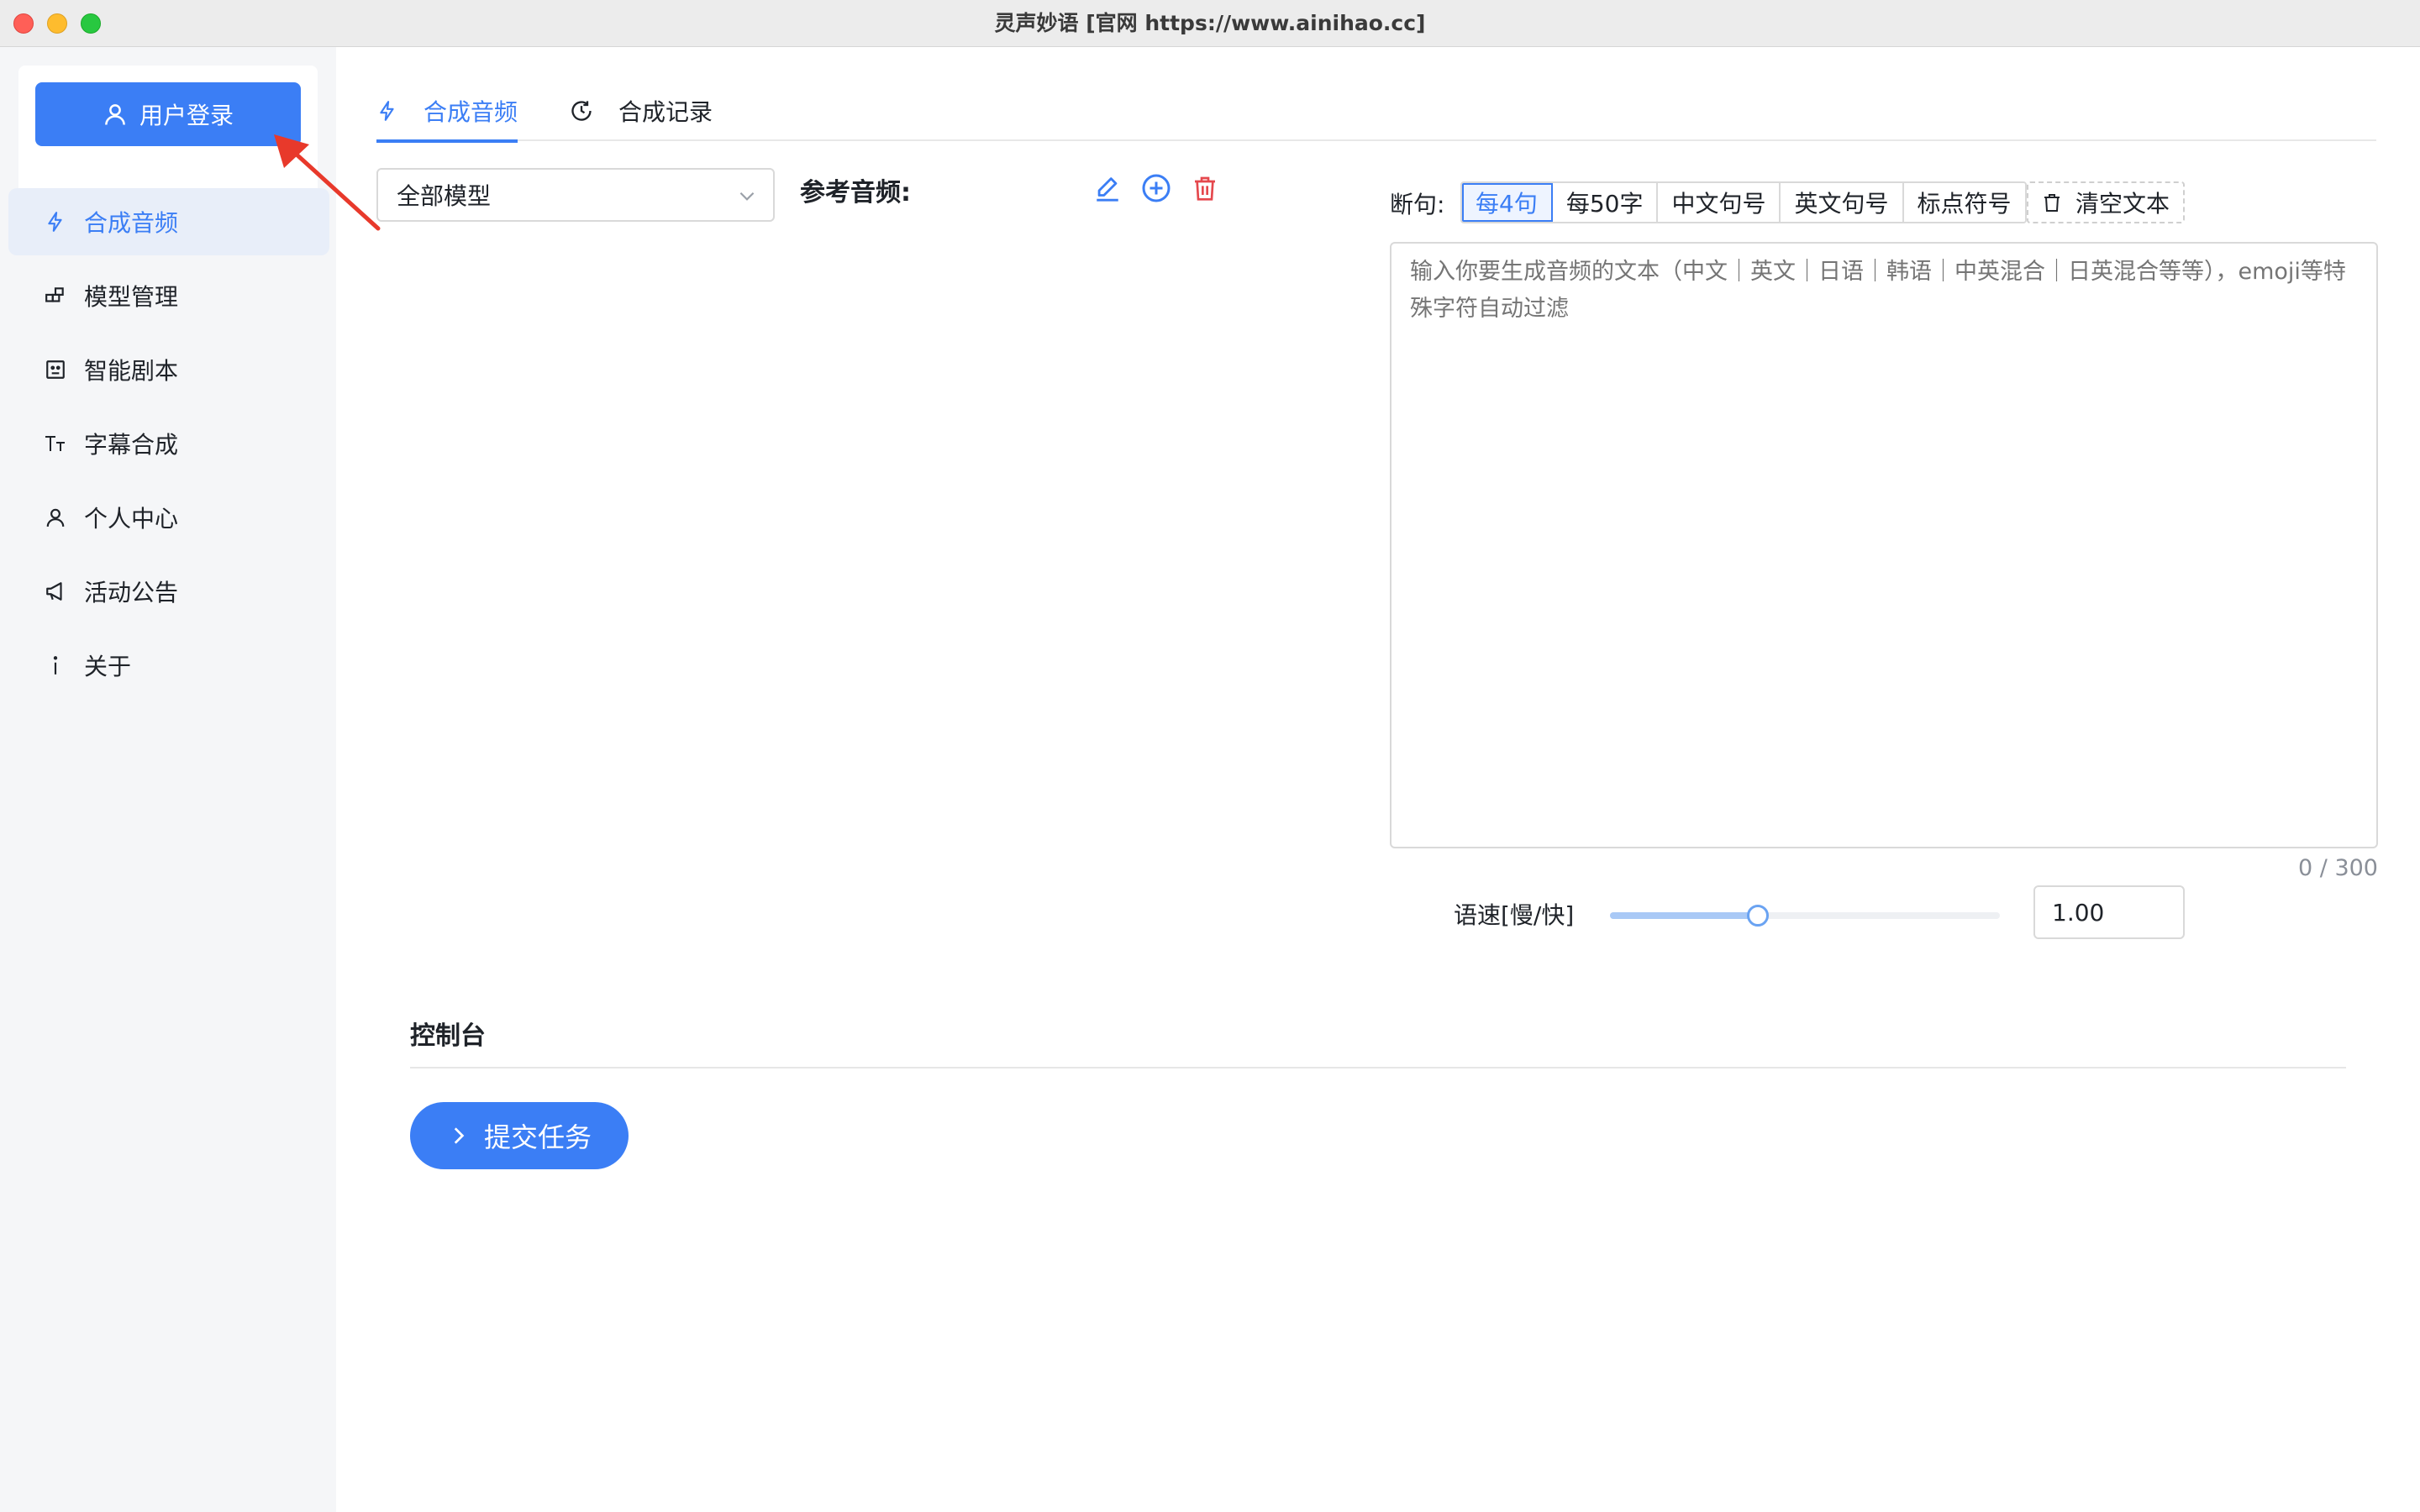  What do you see at coordinates (1805, 915) in the screenshot?
I see `speed-slider` at bounding box center [1805, 915].